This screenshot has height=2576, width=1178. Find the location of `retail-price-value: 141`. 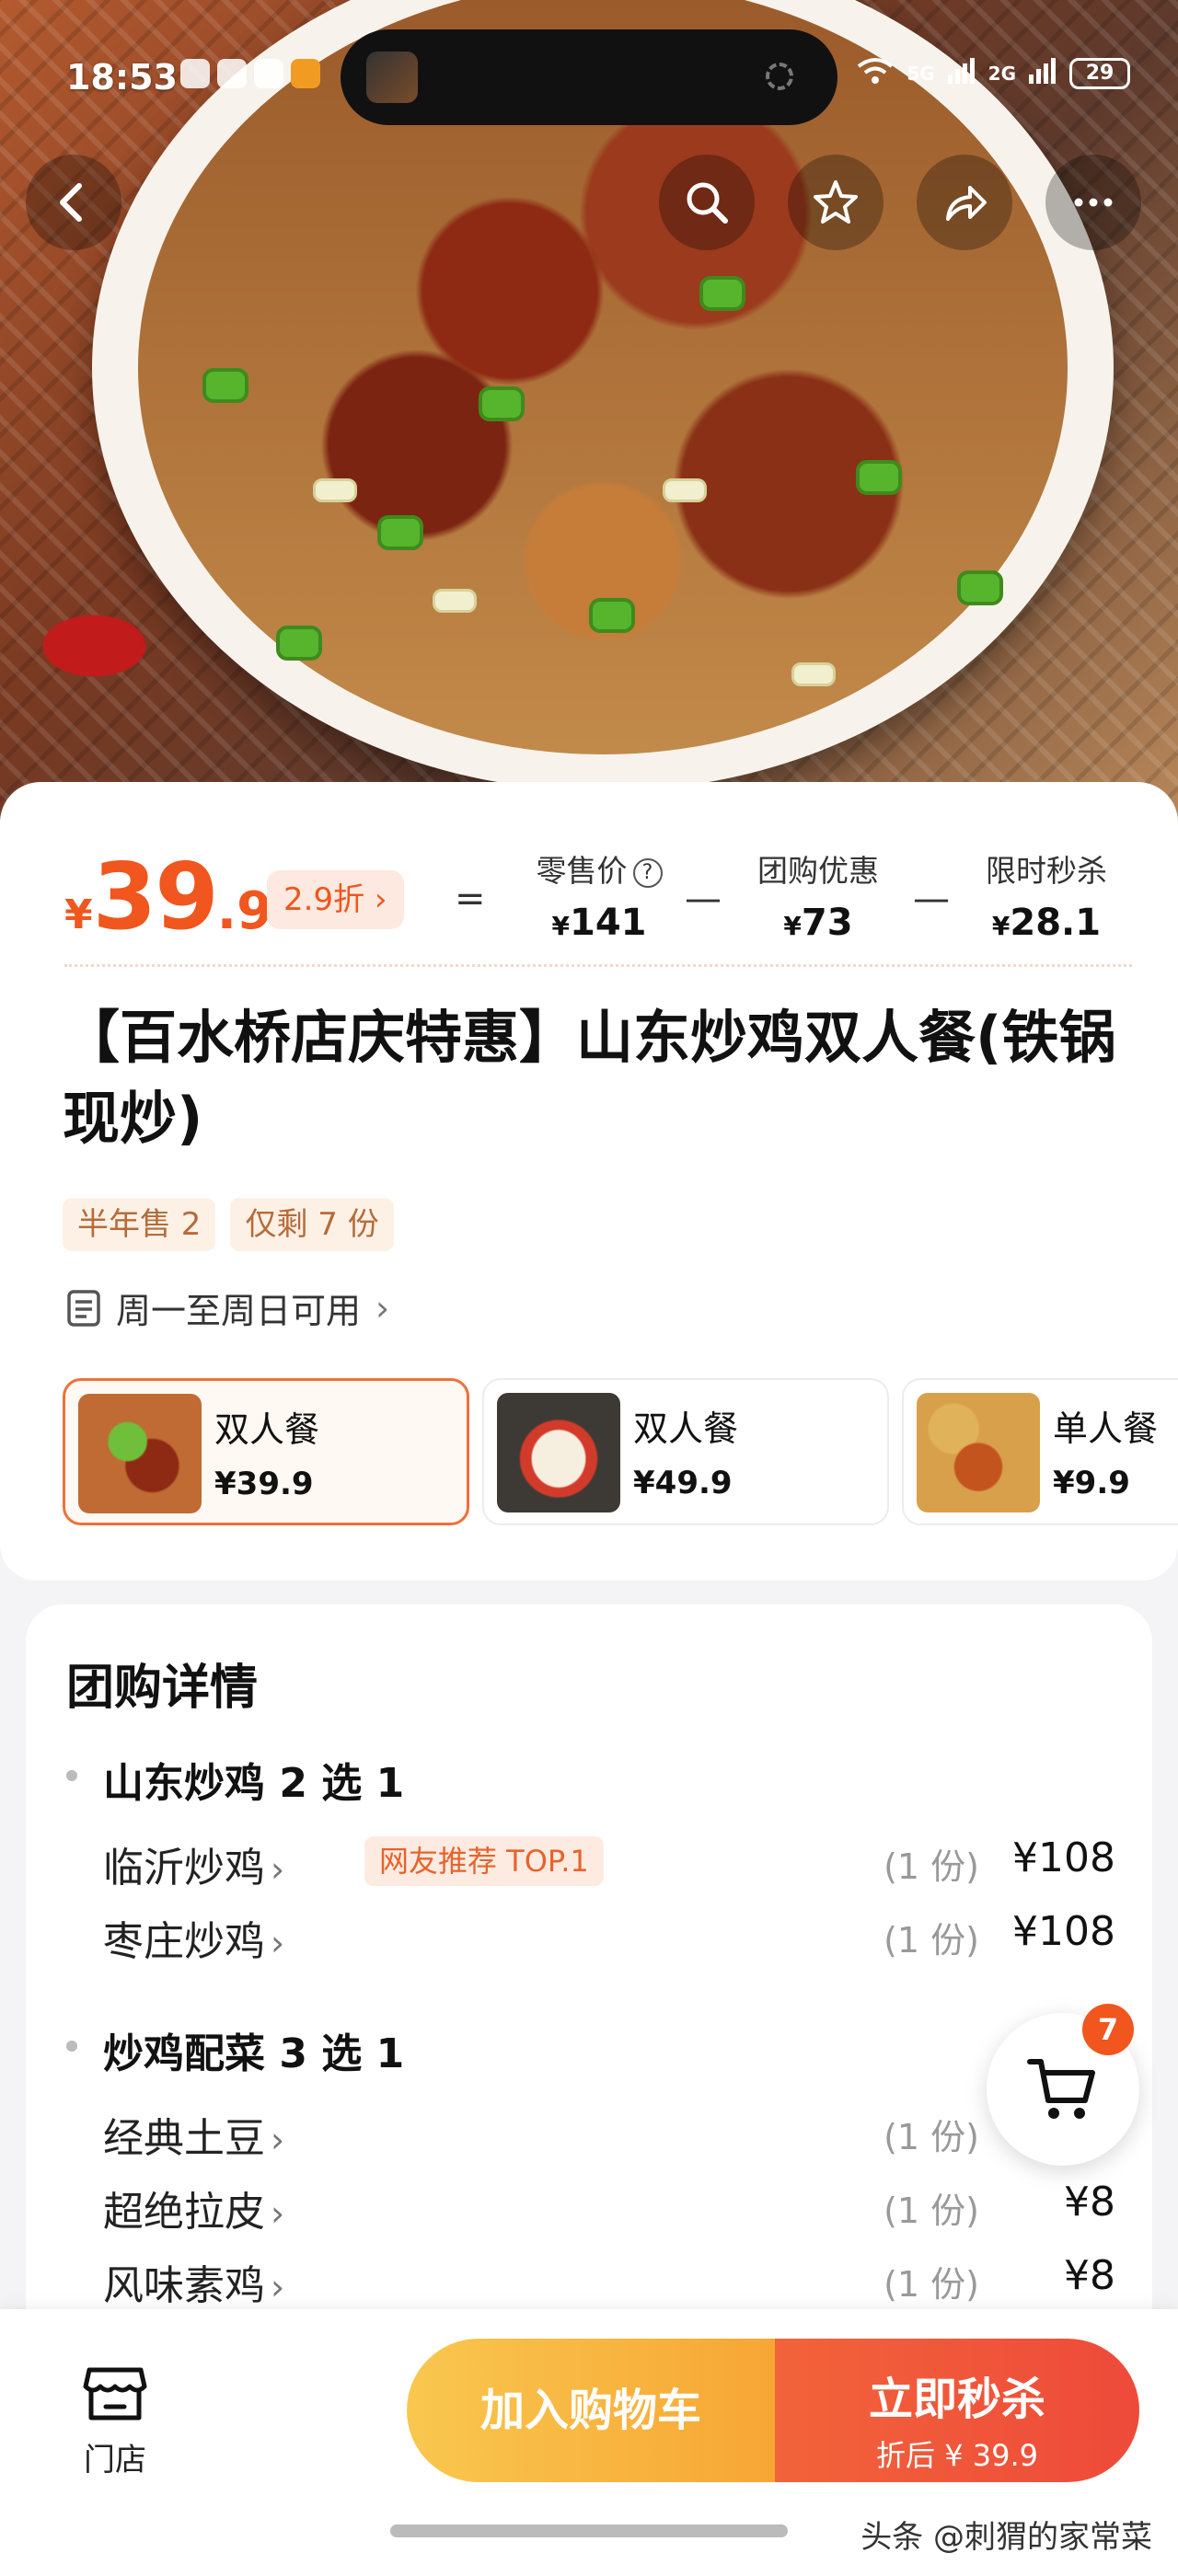

retail-price-value: 141 is located at coordinates (608, 923).